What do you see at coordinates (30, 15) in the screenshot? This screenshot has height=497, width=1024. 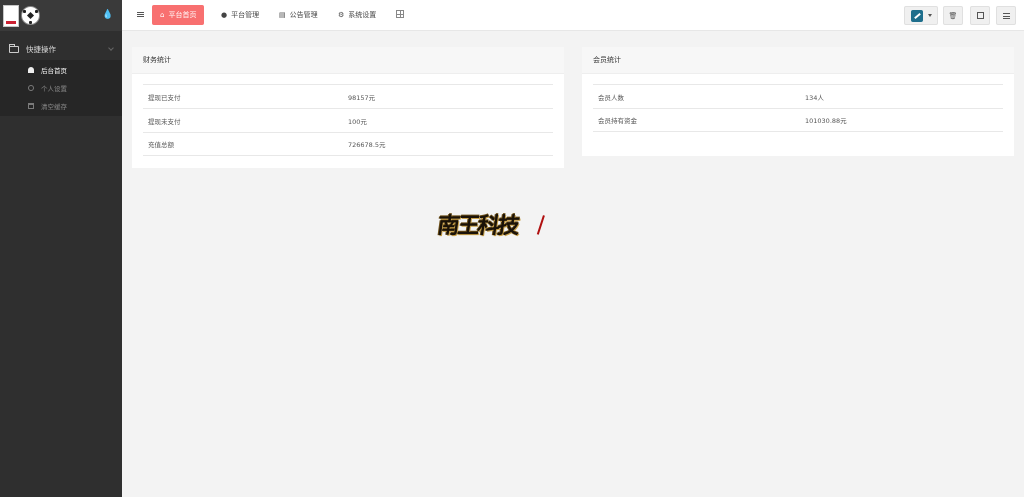 I see `soccer-ball-logo` at bounding box center [30, 15].